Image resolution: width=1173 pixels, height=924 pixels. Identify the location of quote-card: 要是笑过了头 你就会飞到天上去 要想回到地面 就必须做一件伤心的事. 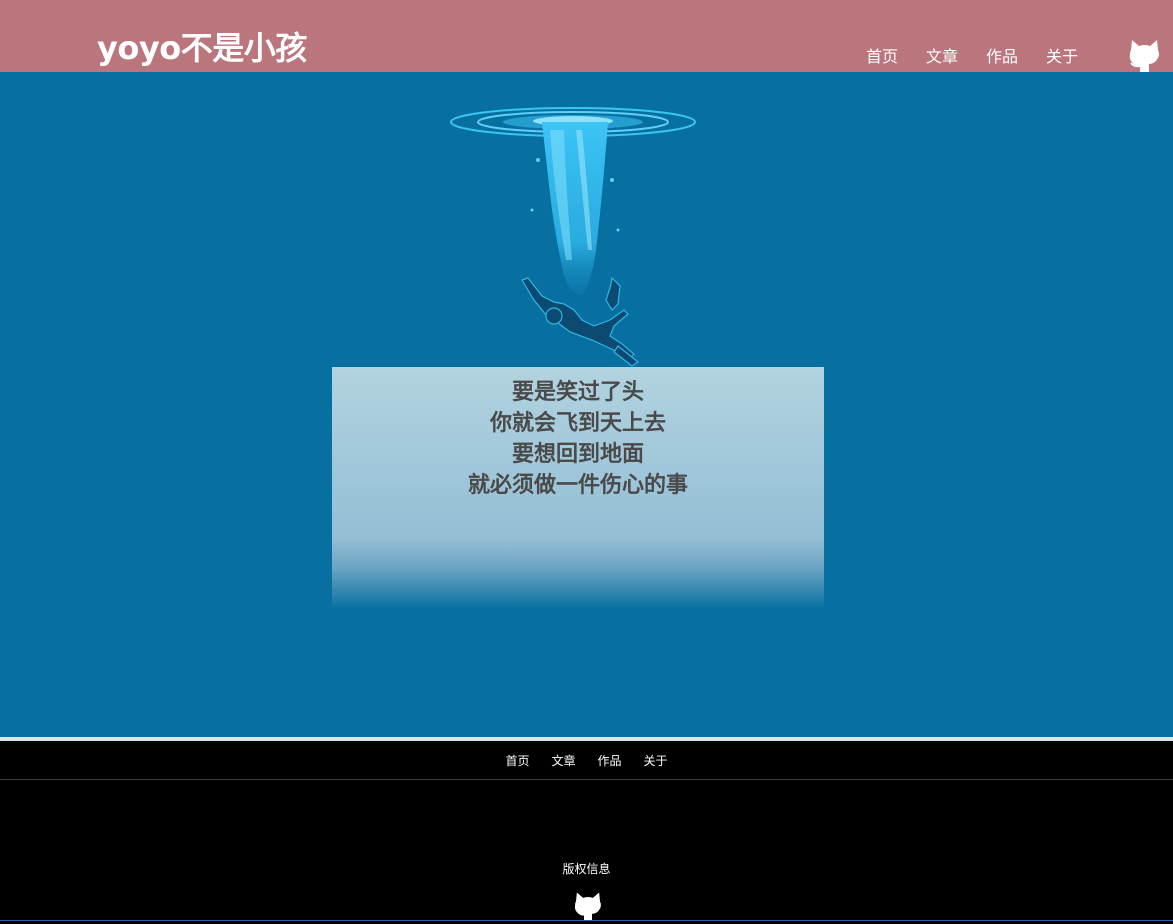
(578, 487).